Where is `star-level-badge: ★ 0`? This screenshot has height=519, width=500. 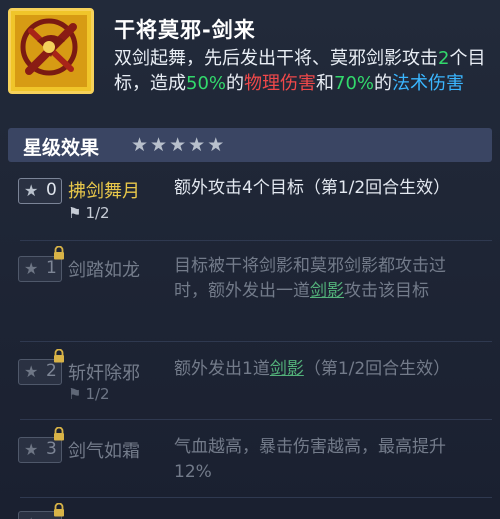
star-level-badge: ★ 0 is located at coordinates (40, 191).